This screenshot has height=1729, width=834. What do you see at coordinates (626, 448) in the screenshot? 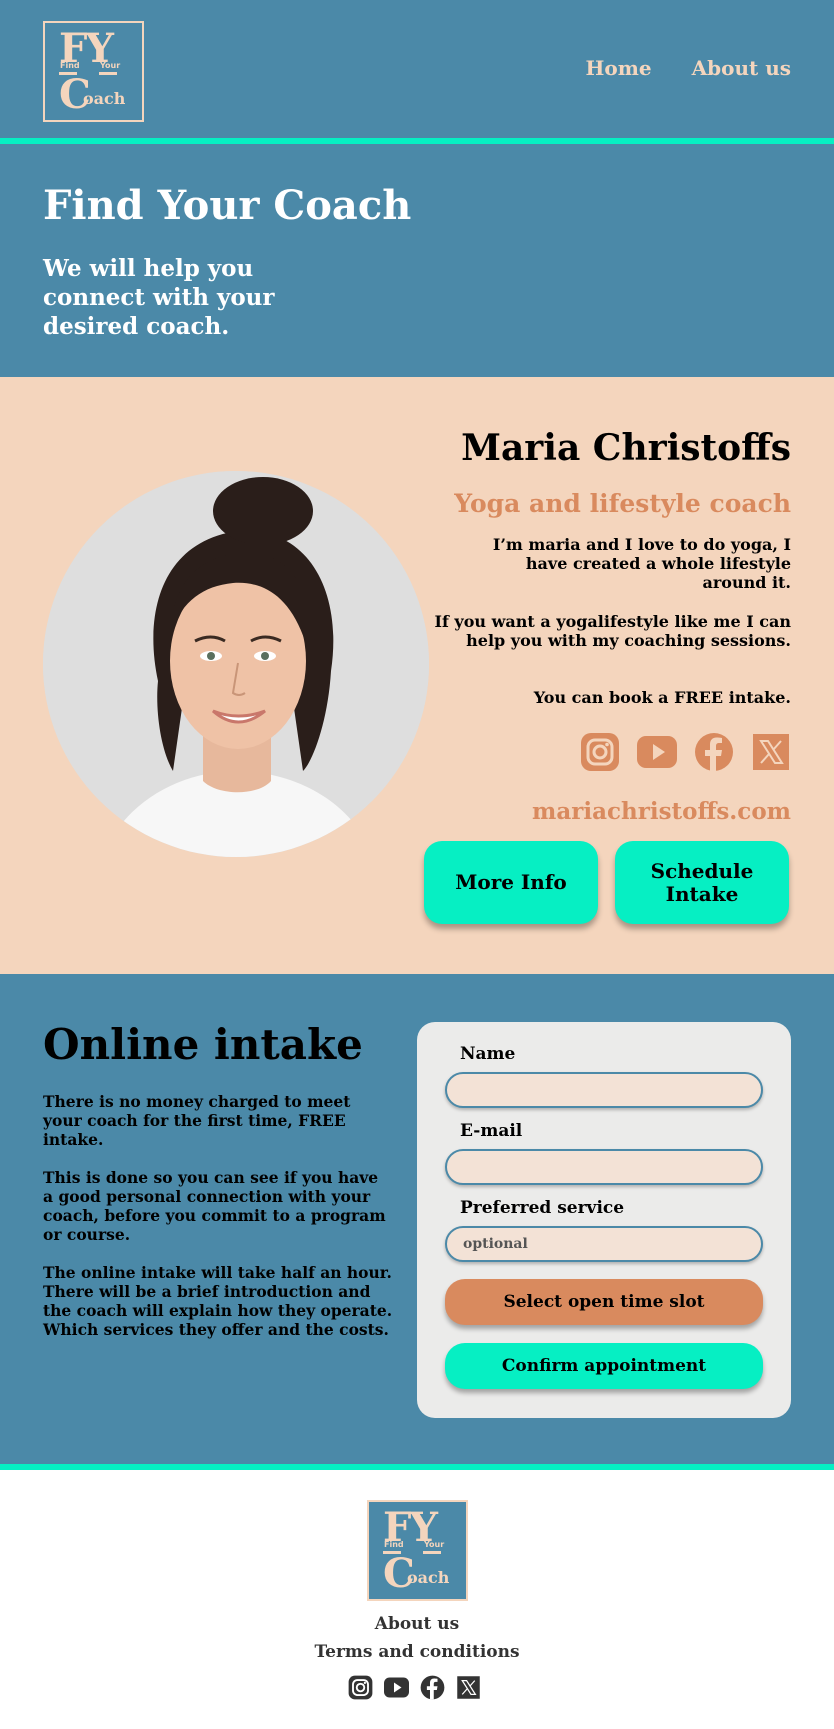
I see `coach-name: Maria Christoffs` at bounding box center [626, 448].